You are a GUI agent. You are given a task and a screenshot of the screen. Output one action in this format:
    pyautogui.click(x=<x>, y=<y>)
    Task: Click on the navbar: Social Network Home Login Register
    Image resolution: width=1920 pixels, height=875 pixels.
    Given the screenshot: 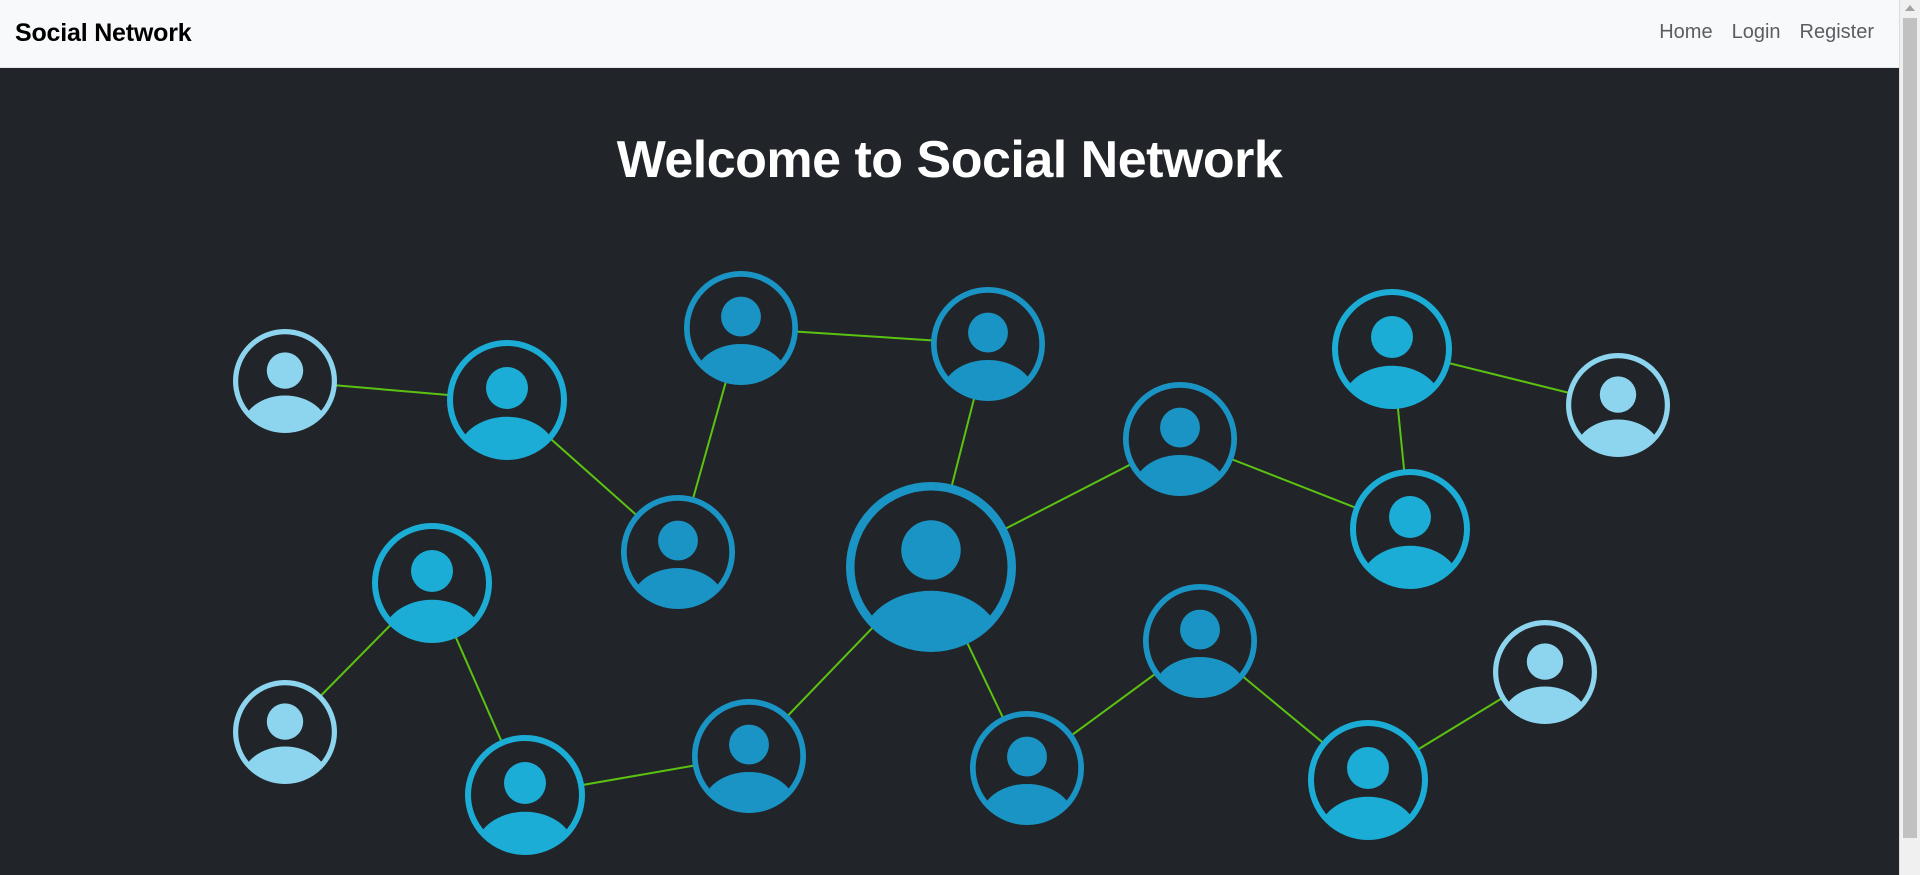 What is the action you would take?
    pyautogui.click(x=949, y=34)
    